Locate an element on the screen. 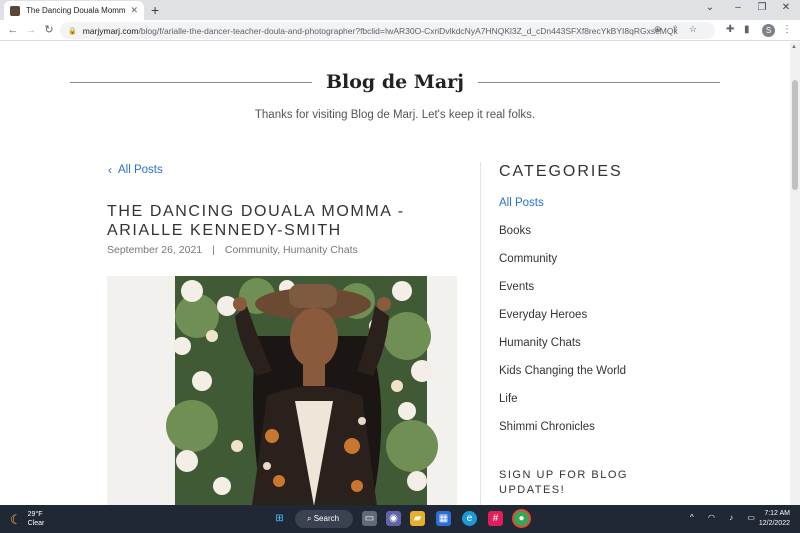 The width and height of the screenshot is (800, 533). all-posts-back-link: ‹ All Posts is located at coordinates (135, 170).